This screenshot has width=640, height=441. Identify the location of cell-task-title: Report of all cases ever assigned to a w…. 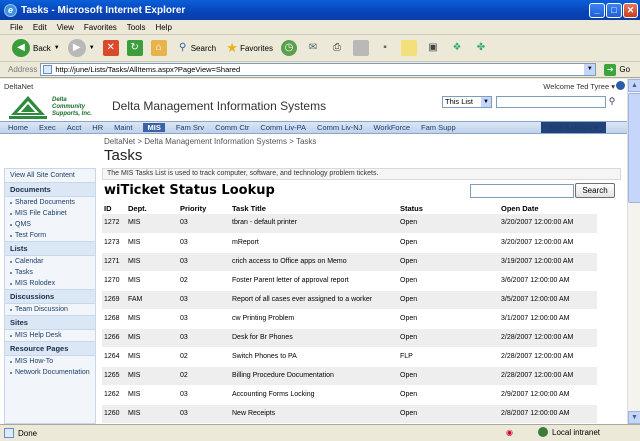
(314, 300).